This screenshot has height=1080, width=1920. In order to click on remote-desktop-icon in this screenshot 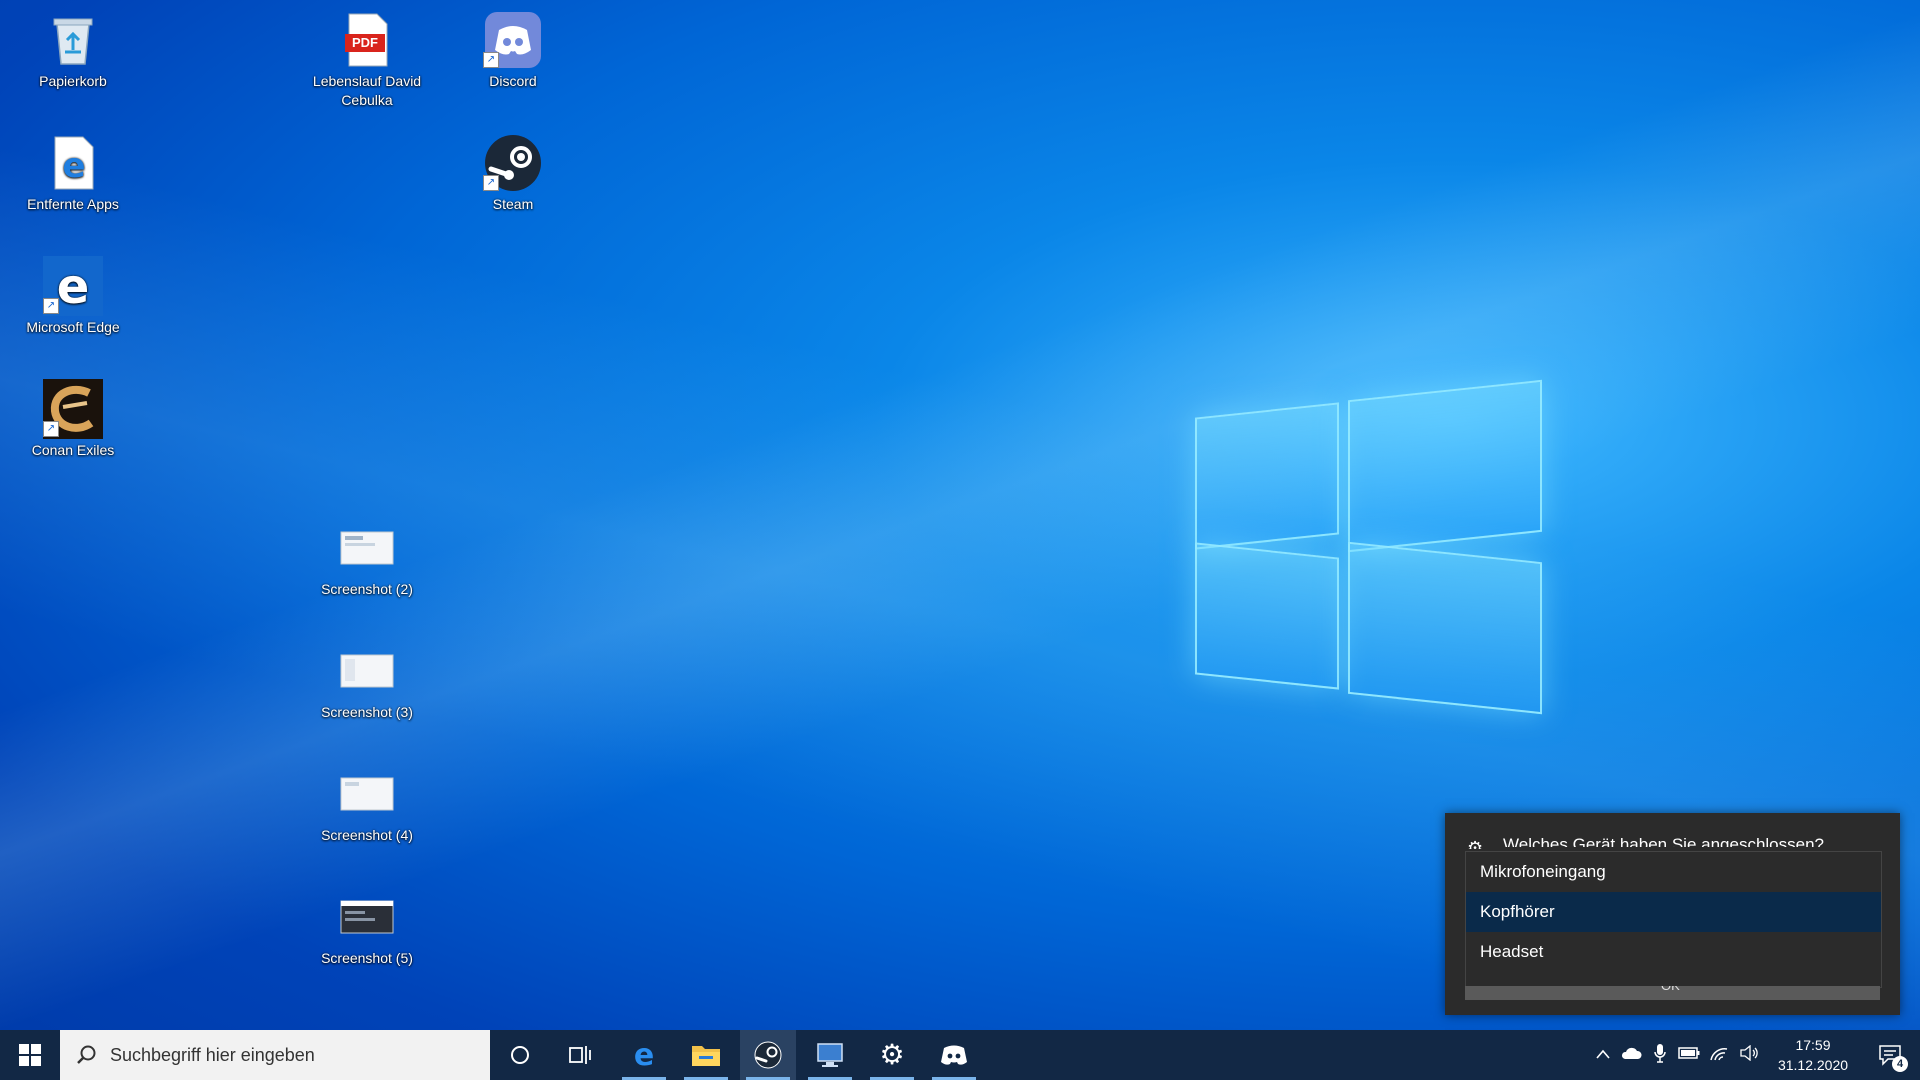, I will do `click(830, 1055)`.